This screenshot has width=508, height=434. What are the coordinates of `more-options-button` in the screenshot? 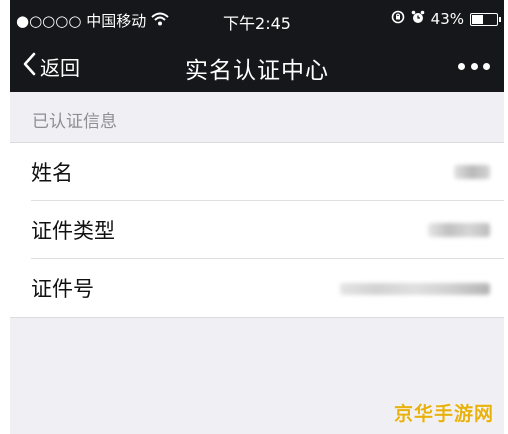 It's located at (474, 66).